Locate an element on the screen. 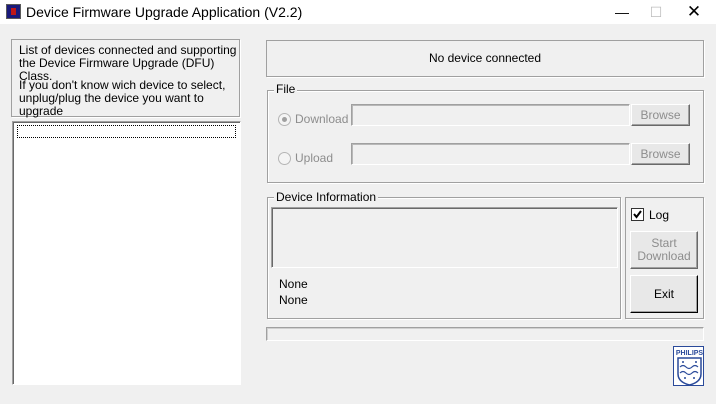 The image size is (716, 404). exit-button: Exit is located at coordinates (664, 294).